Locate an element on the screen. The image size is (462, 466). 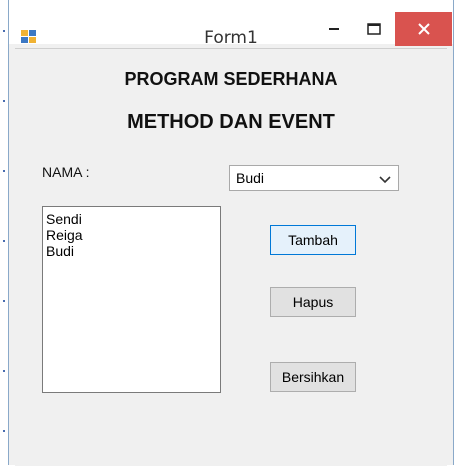
close-icon is located at coordinates (423, 29).